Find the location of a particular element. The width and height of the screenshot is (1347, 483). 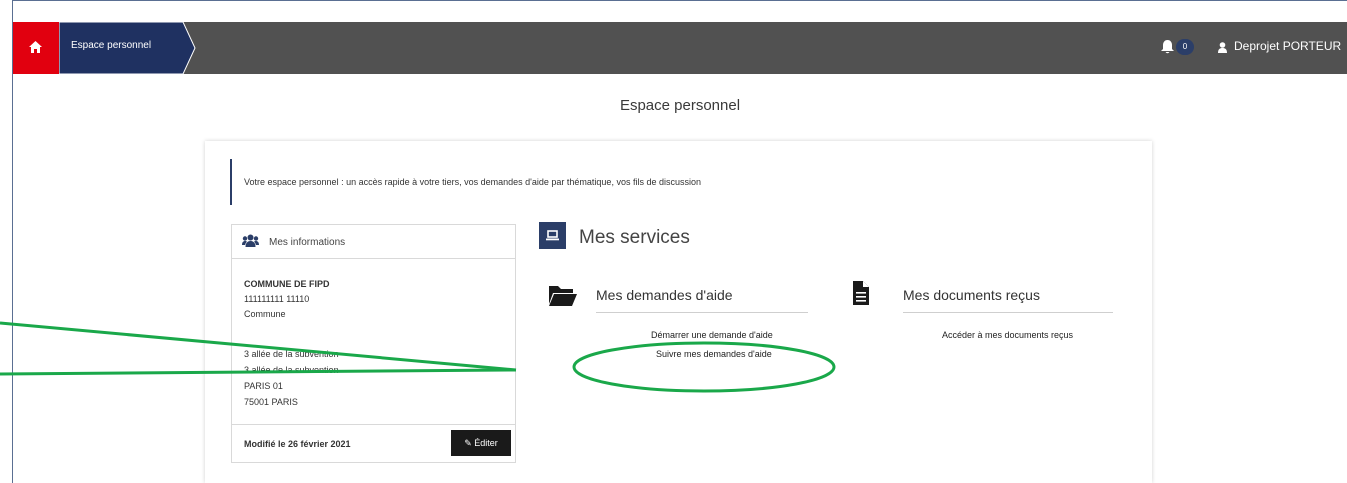

info-identity: COMMUNE DE FIPD 111111111 11110 Commune is located at coordinates (287, 299).